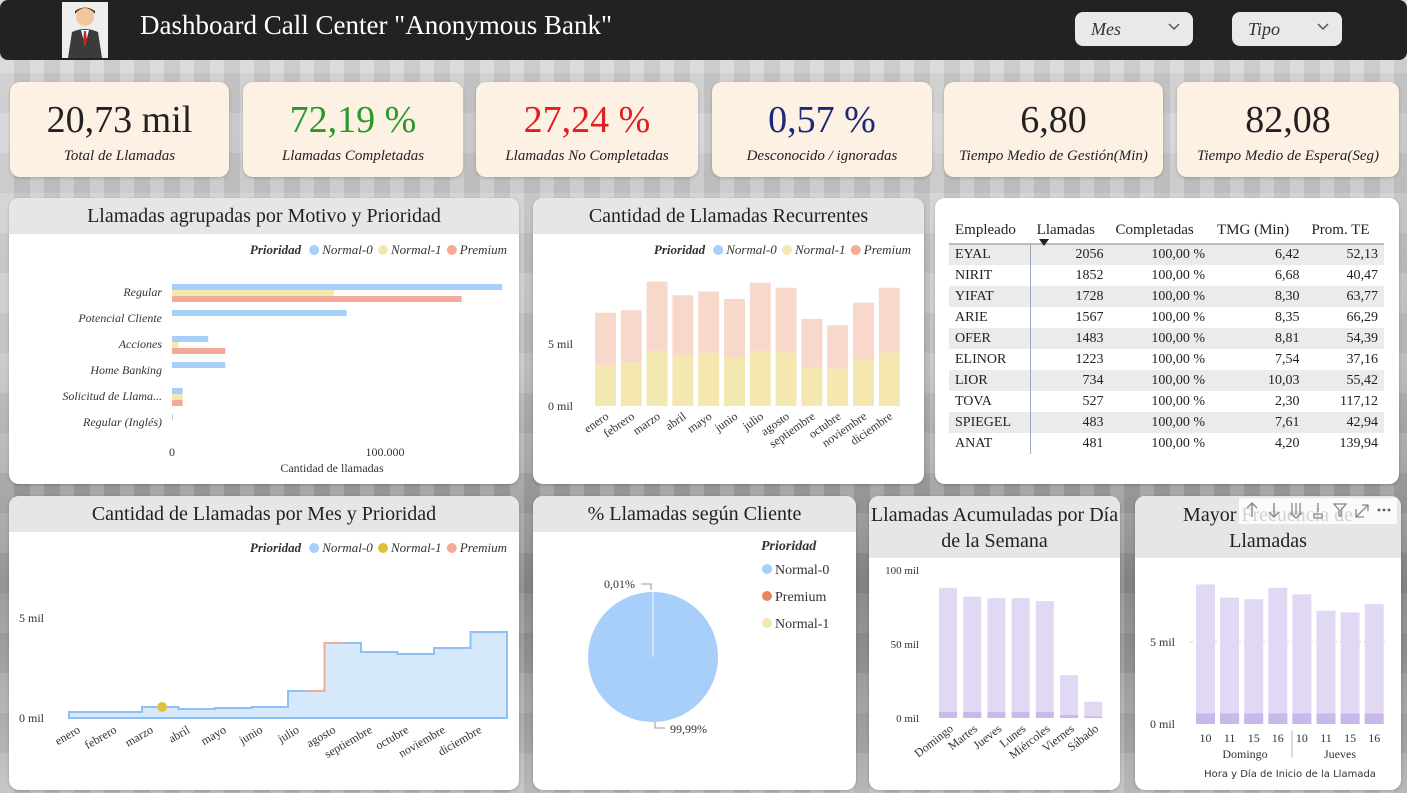  Describe the element at coordinates (122, 422) in the screenshot. I see `category-label: Regular (Inglés)` at that location.